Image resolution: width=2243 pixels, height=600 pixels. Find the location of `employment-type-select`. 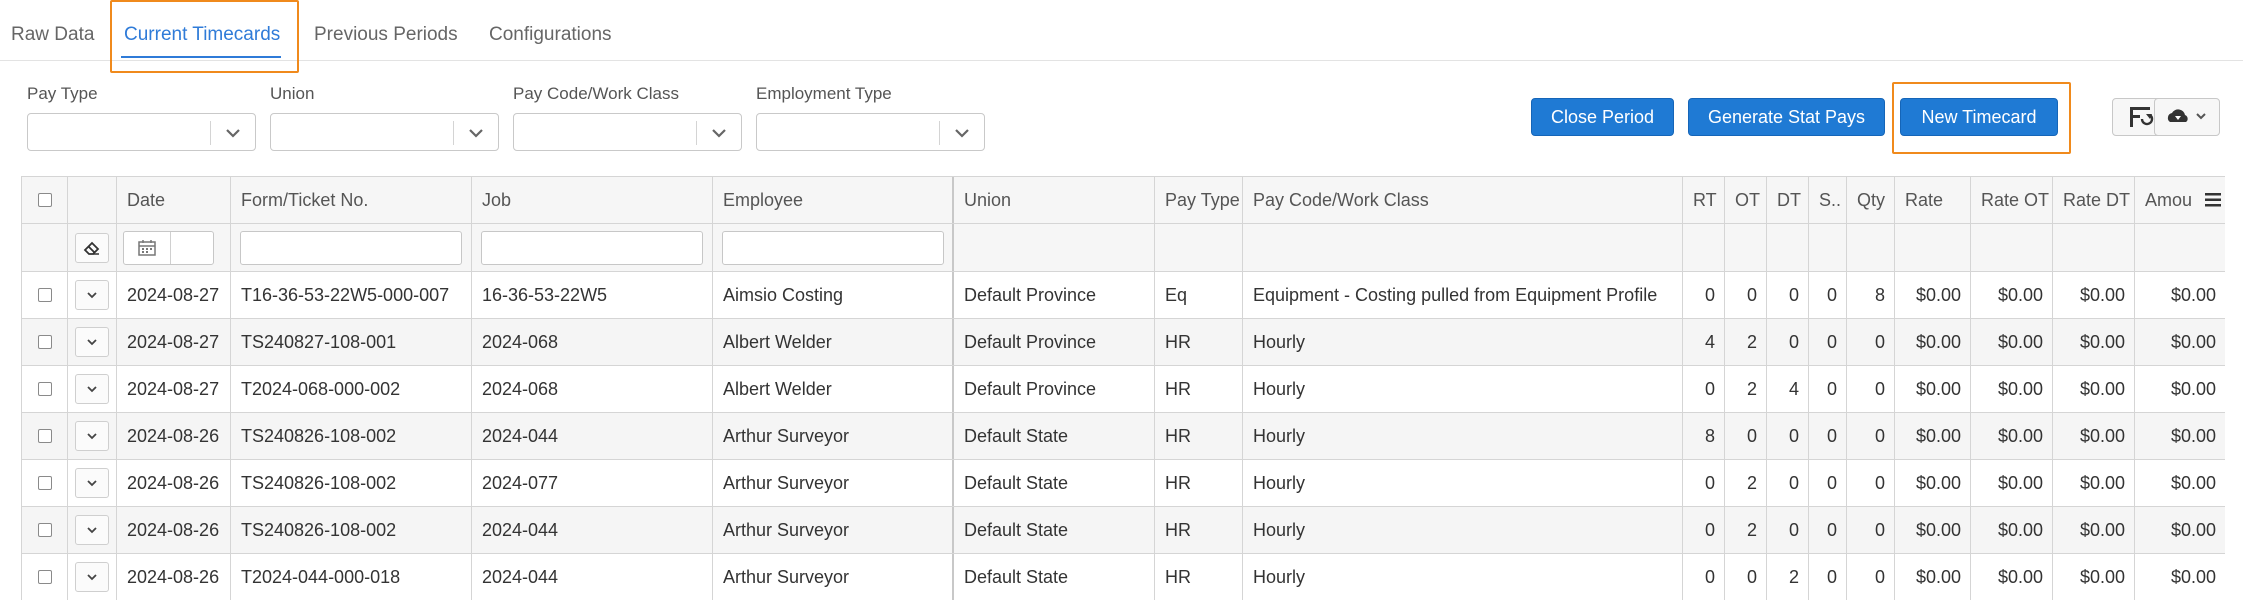

employment-type-select is located at coordinates (870, 132).